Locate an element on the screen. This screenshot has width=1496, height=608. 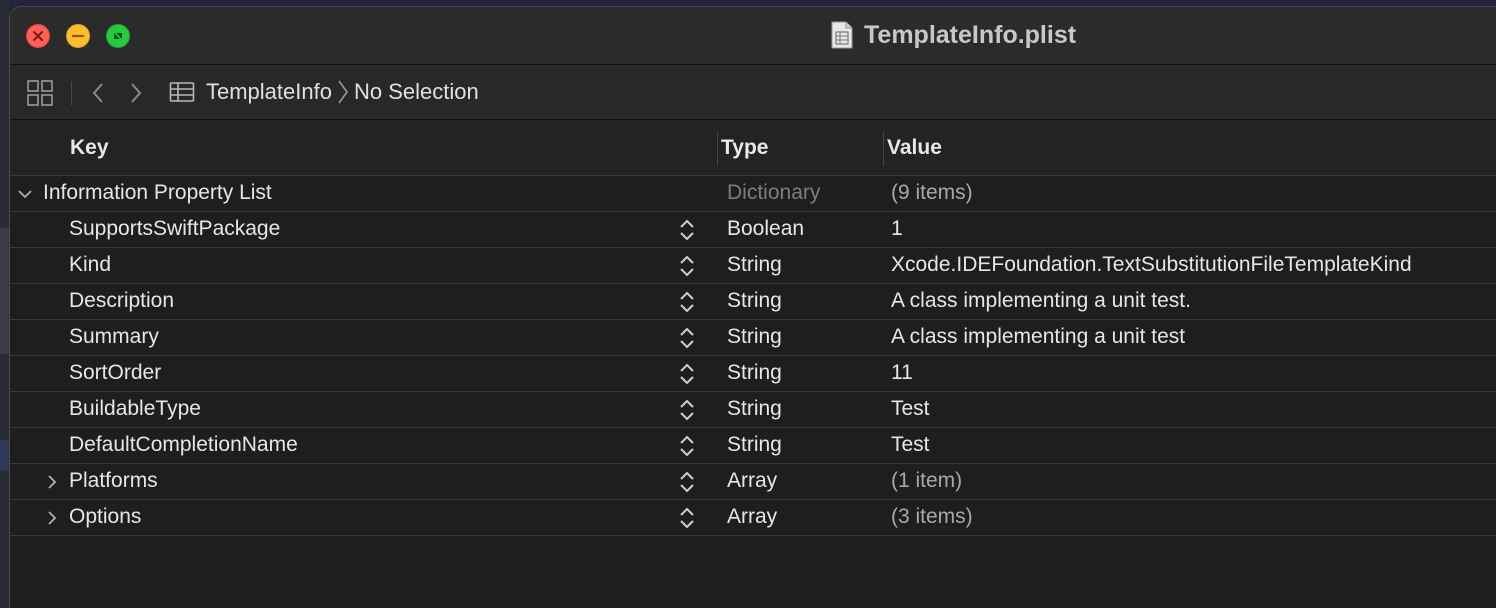
row-key: Options is located at coordinates (105, 517).